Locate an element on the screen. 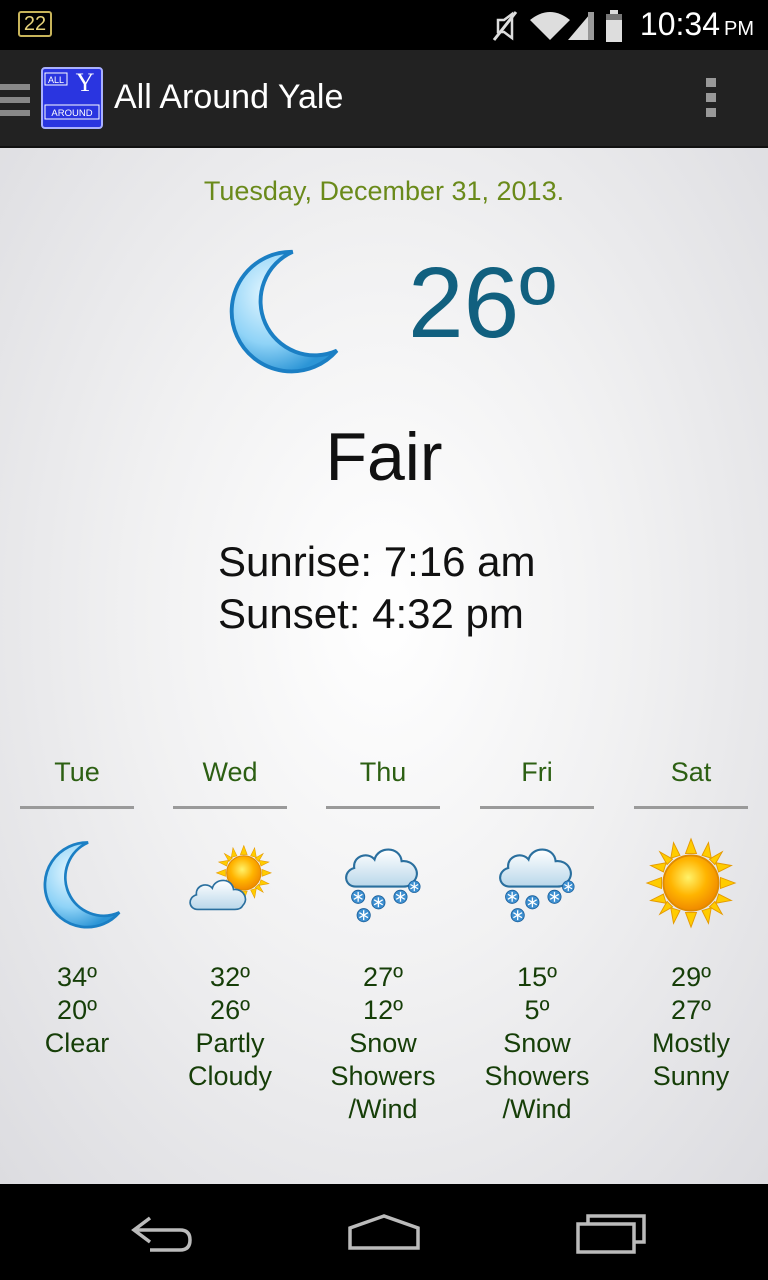  forecast-day-name: Thu is located at coordinates (383, 772).